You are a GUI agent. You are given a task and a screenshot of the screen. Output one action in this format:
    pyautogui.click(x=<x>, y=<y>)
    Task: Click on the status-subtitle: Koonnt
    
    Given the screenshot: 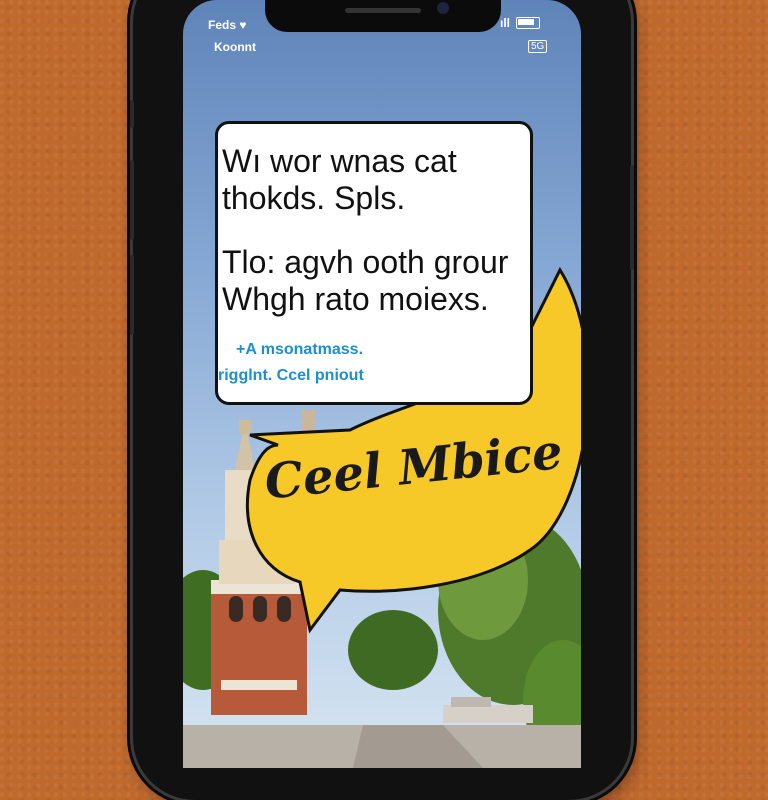 What is the action you would take?
    pyautogui.click(x=235, y=47)
    